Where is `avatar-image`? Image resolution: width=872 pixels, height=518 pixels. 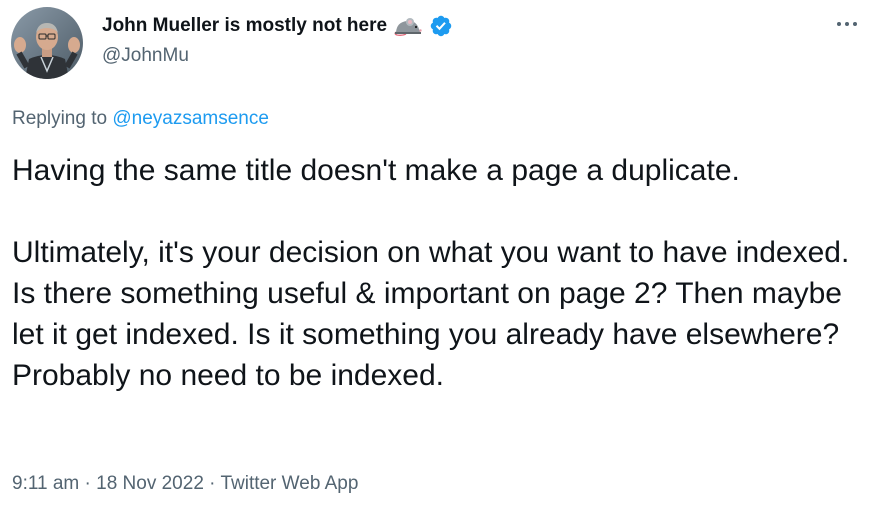 avatar-image is located at coordinates (47, 43).